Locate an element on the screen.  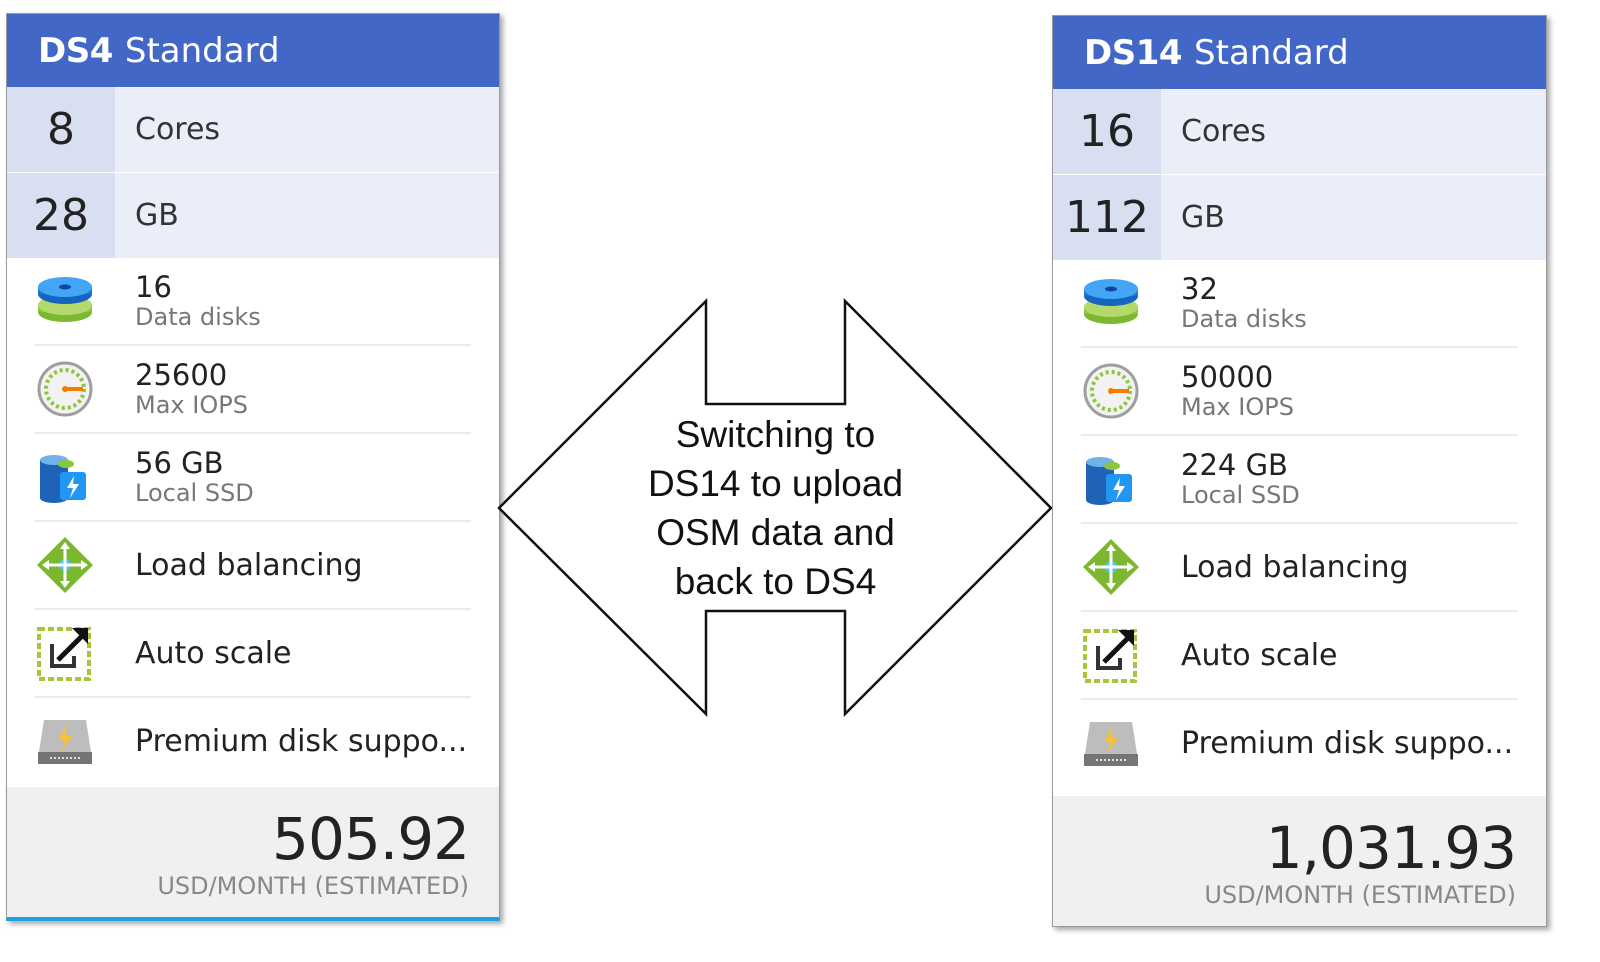
card-header: DS14 Standard is located at coordinates (1299, 52).